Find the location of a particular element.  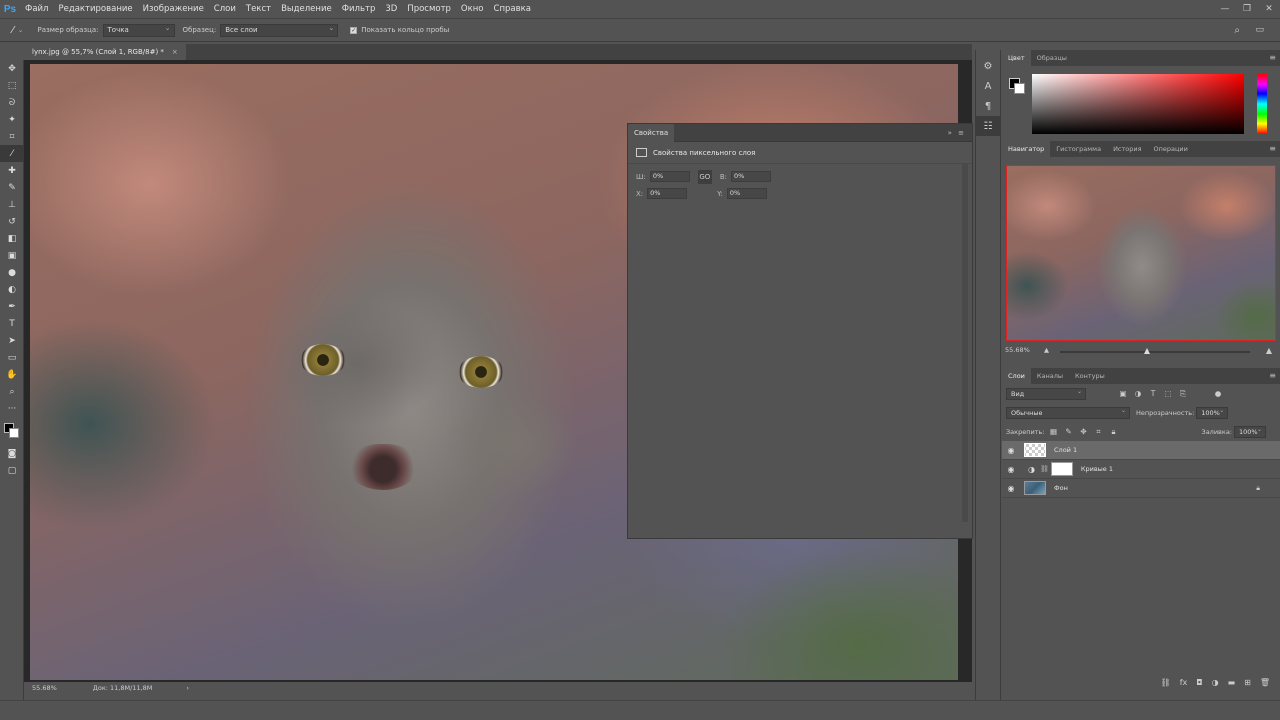

sample-select: Все слои is located at coordinates (279, 30).